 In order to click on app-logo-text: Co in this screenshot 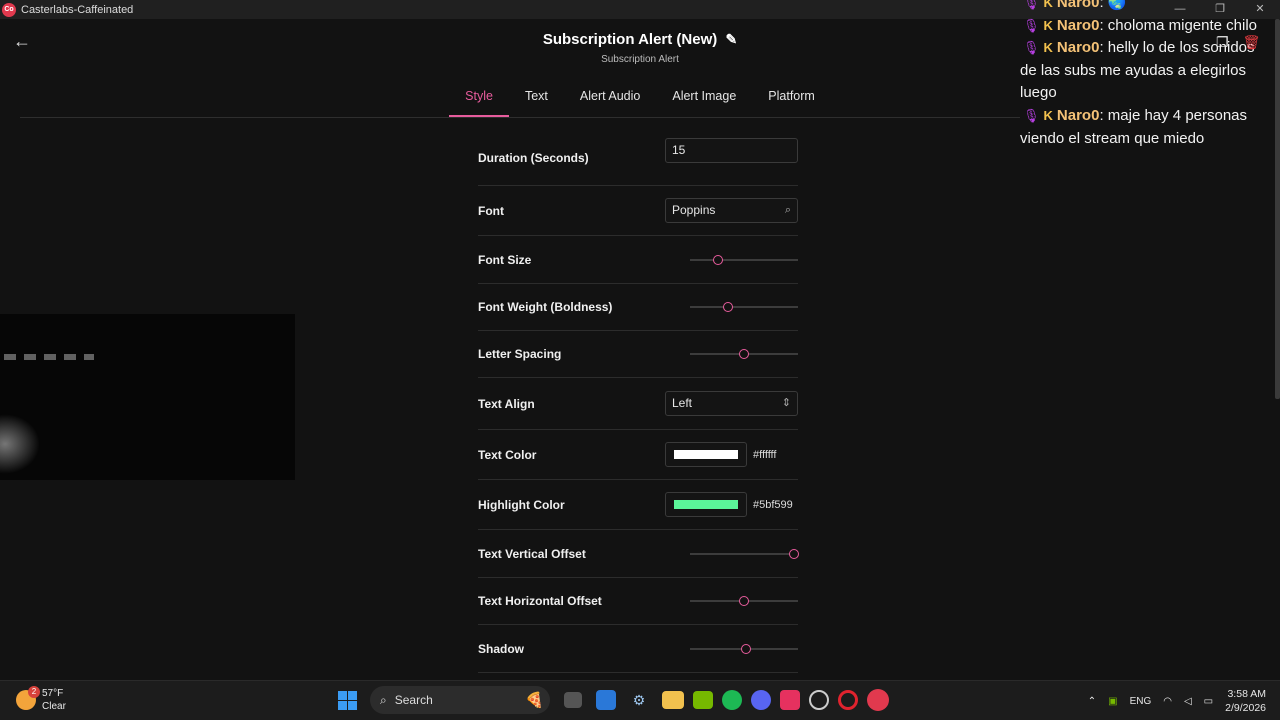, I will do `click(9, 9)`.